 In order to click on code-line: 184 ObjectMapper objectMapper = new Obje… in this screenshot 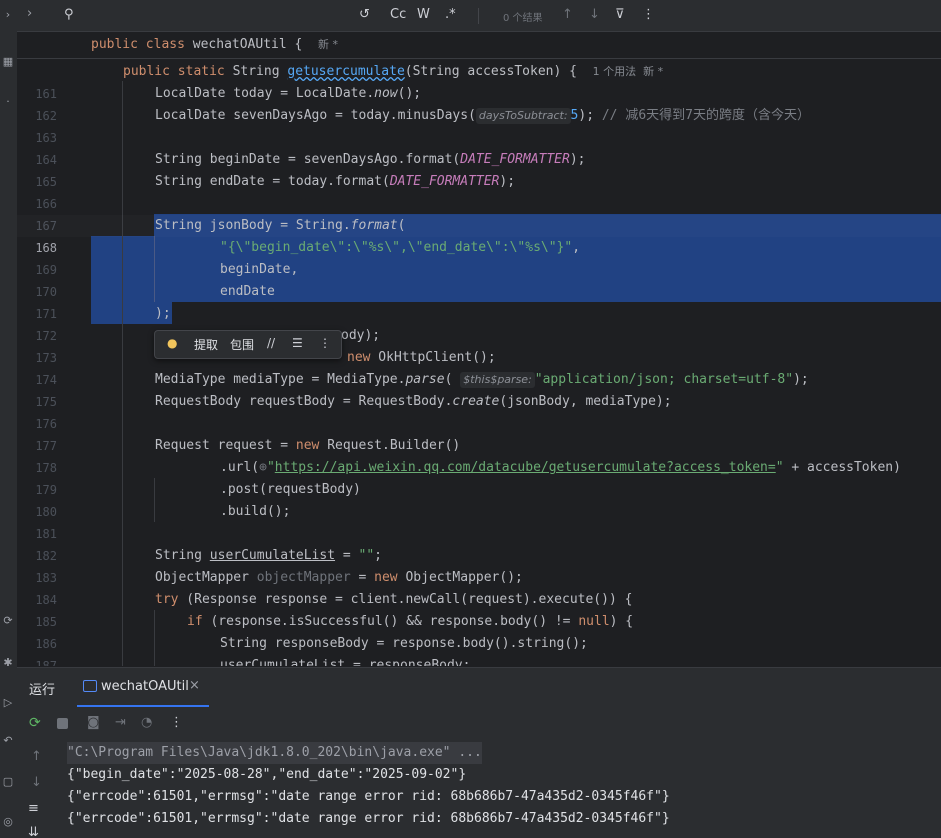, I will do `click(479, 587)`.